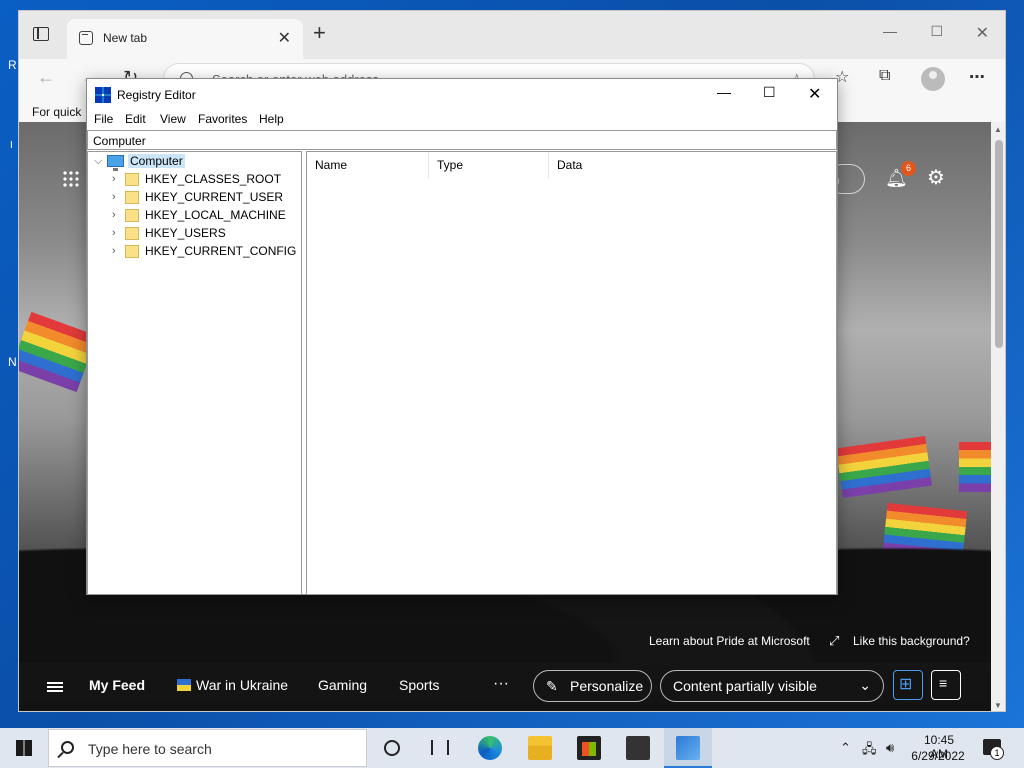 This screenshot has height=768, width=1024. Describe the element at coordinates (999, 244) in the screenshot. I see `scroll-thumb` at that location.